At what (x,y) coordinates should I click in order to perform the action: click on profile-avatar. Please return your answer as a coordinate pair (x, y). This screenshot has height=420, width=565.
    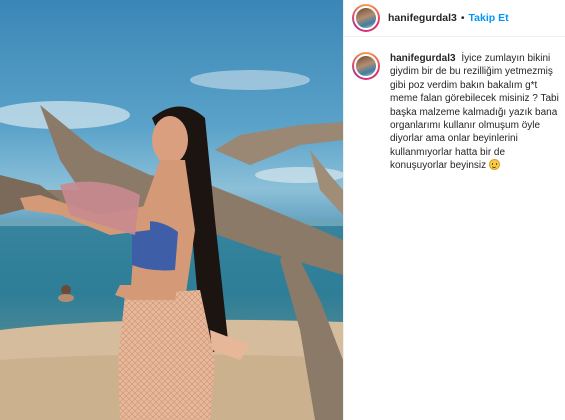
    Looking at the image, I should click on (366, 18).